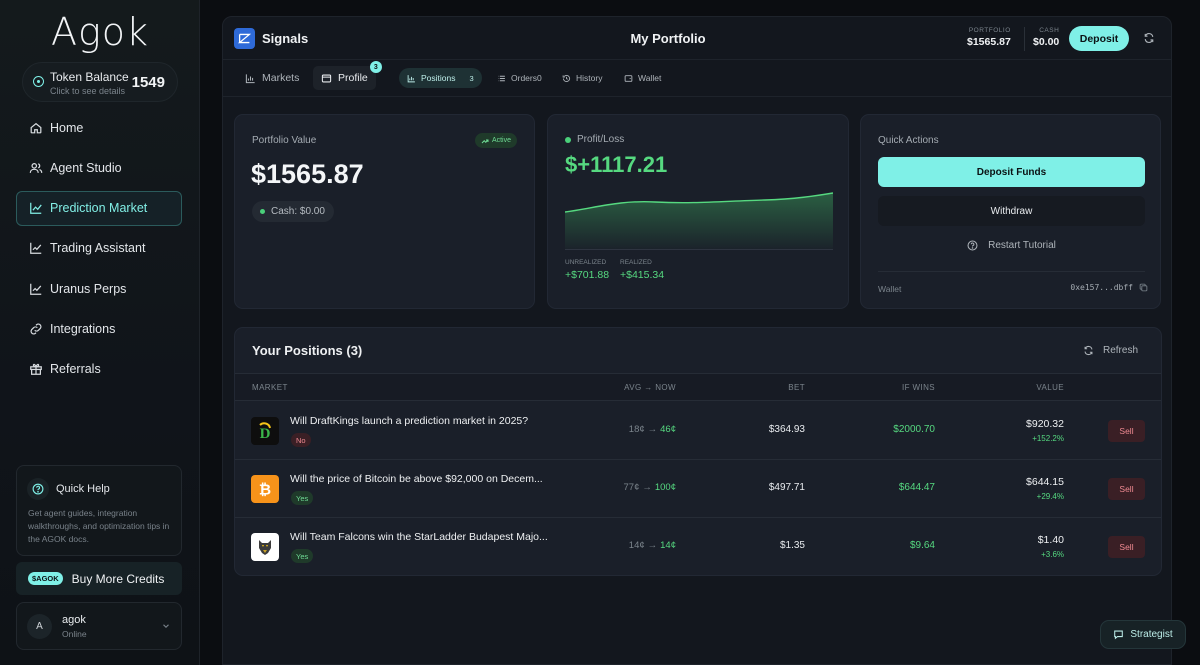 The height and width of the screenshot is (665, 1200). I want to click on avg-price: 77¢, so click(631, 487).